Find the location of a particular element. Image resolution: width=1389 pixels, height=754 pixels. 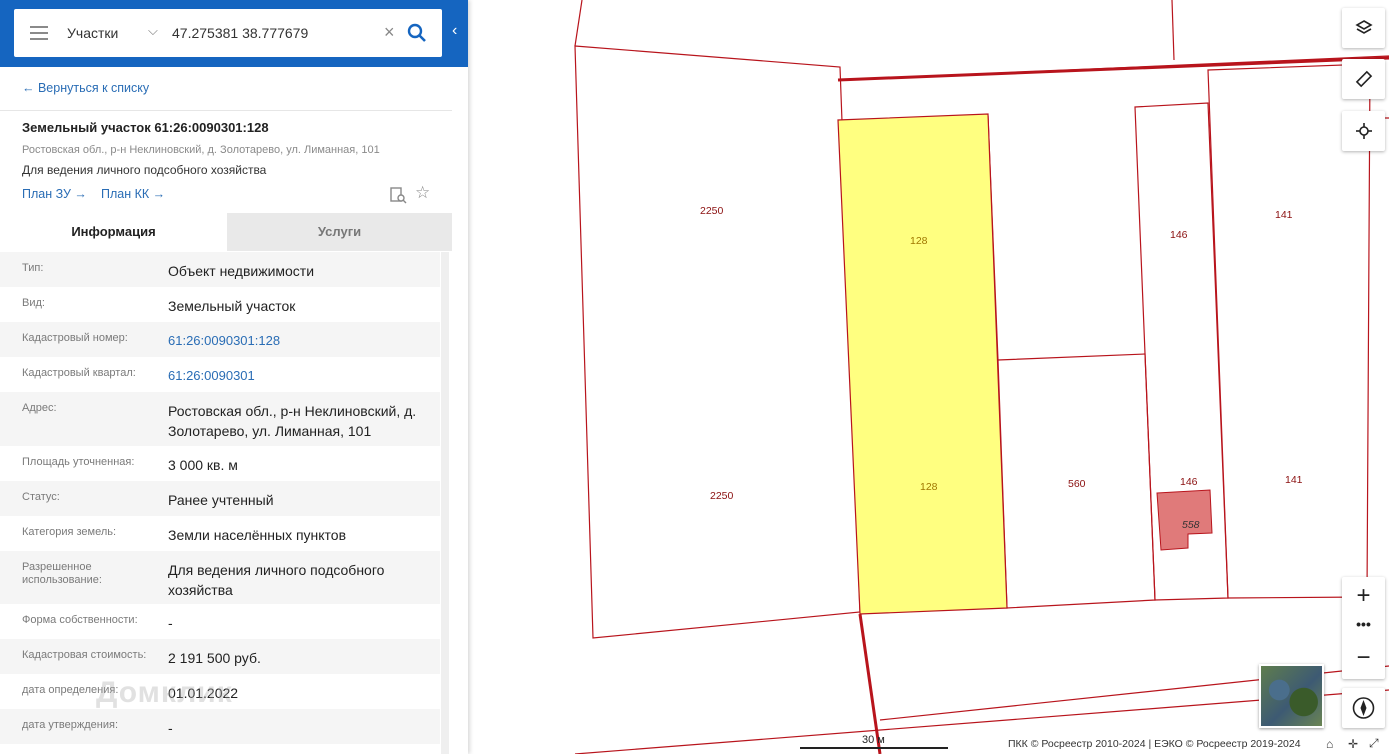

expand-icon: ⤢ is located at coordinates (1374, 743).